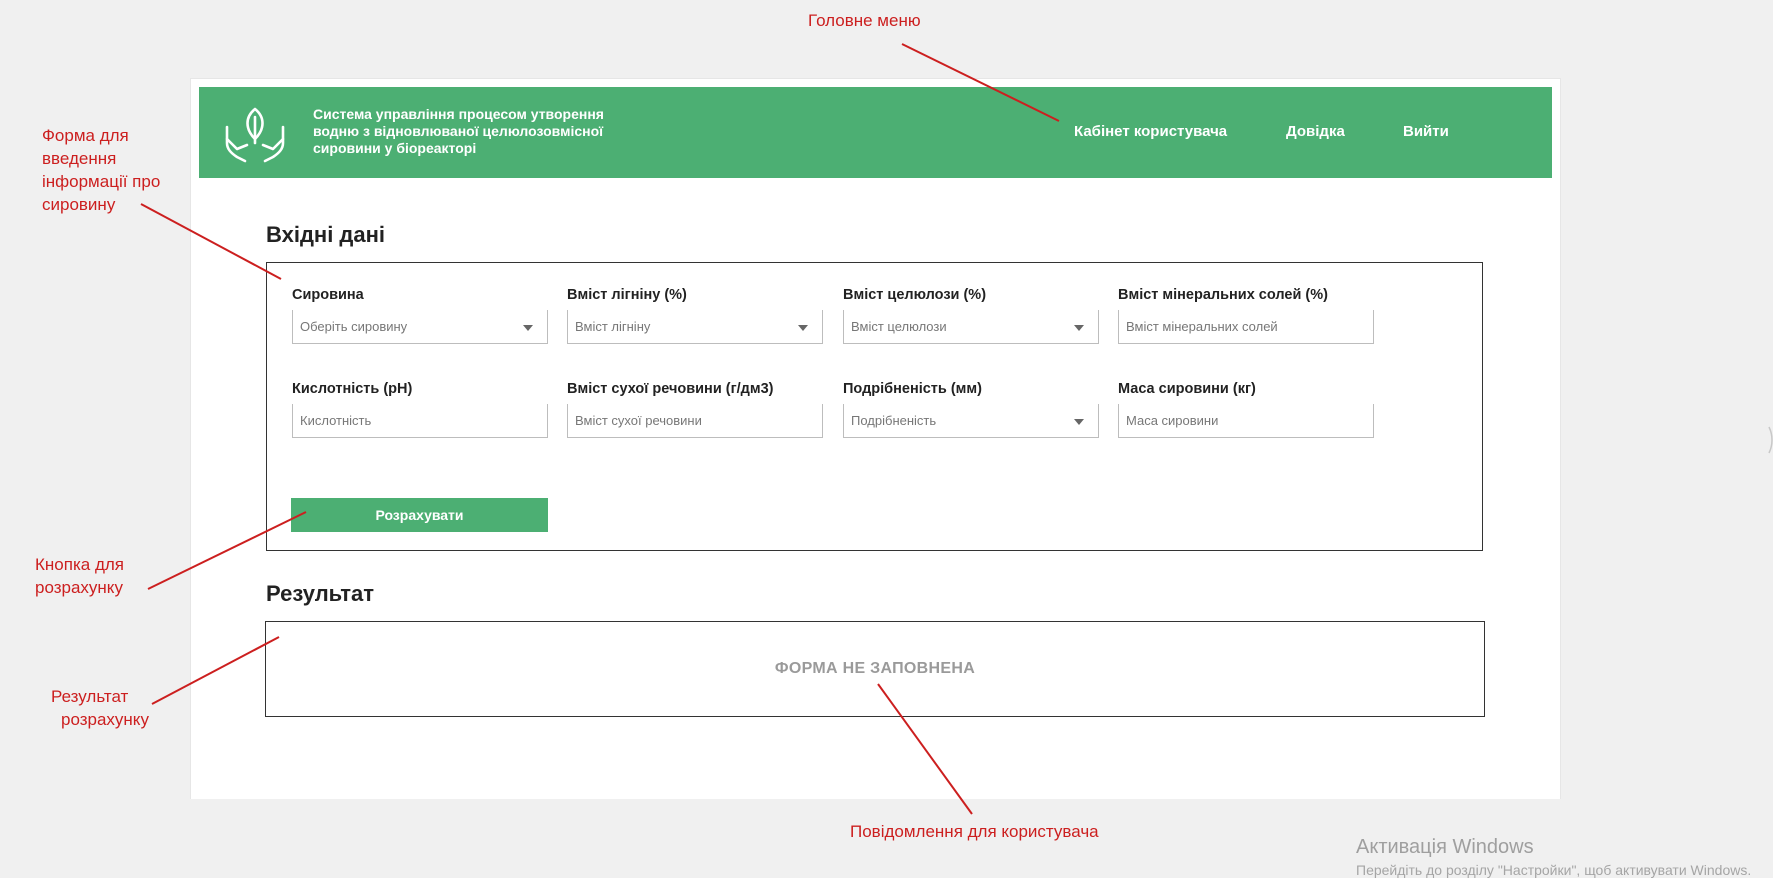  I want to click on callout-user-message, so click(925, 749).